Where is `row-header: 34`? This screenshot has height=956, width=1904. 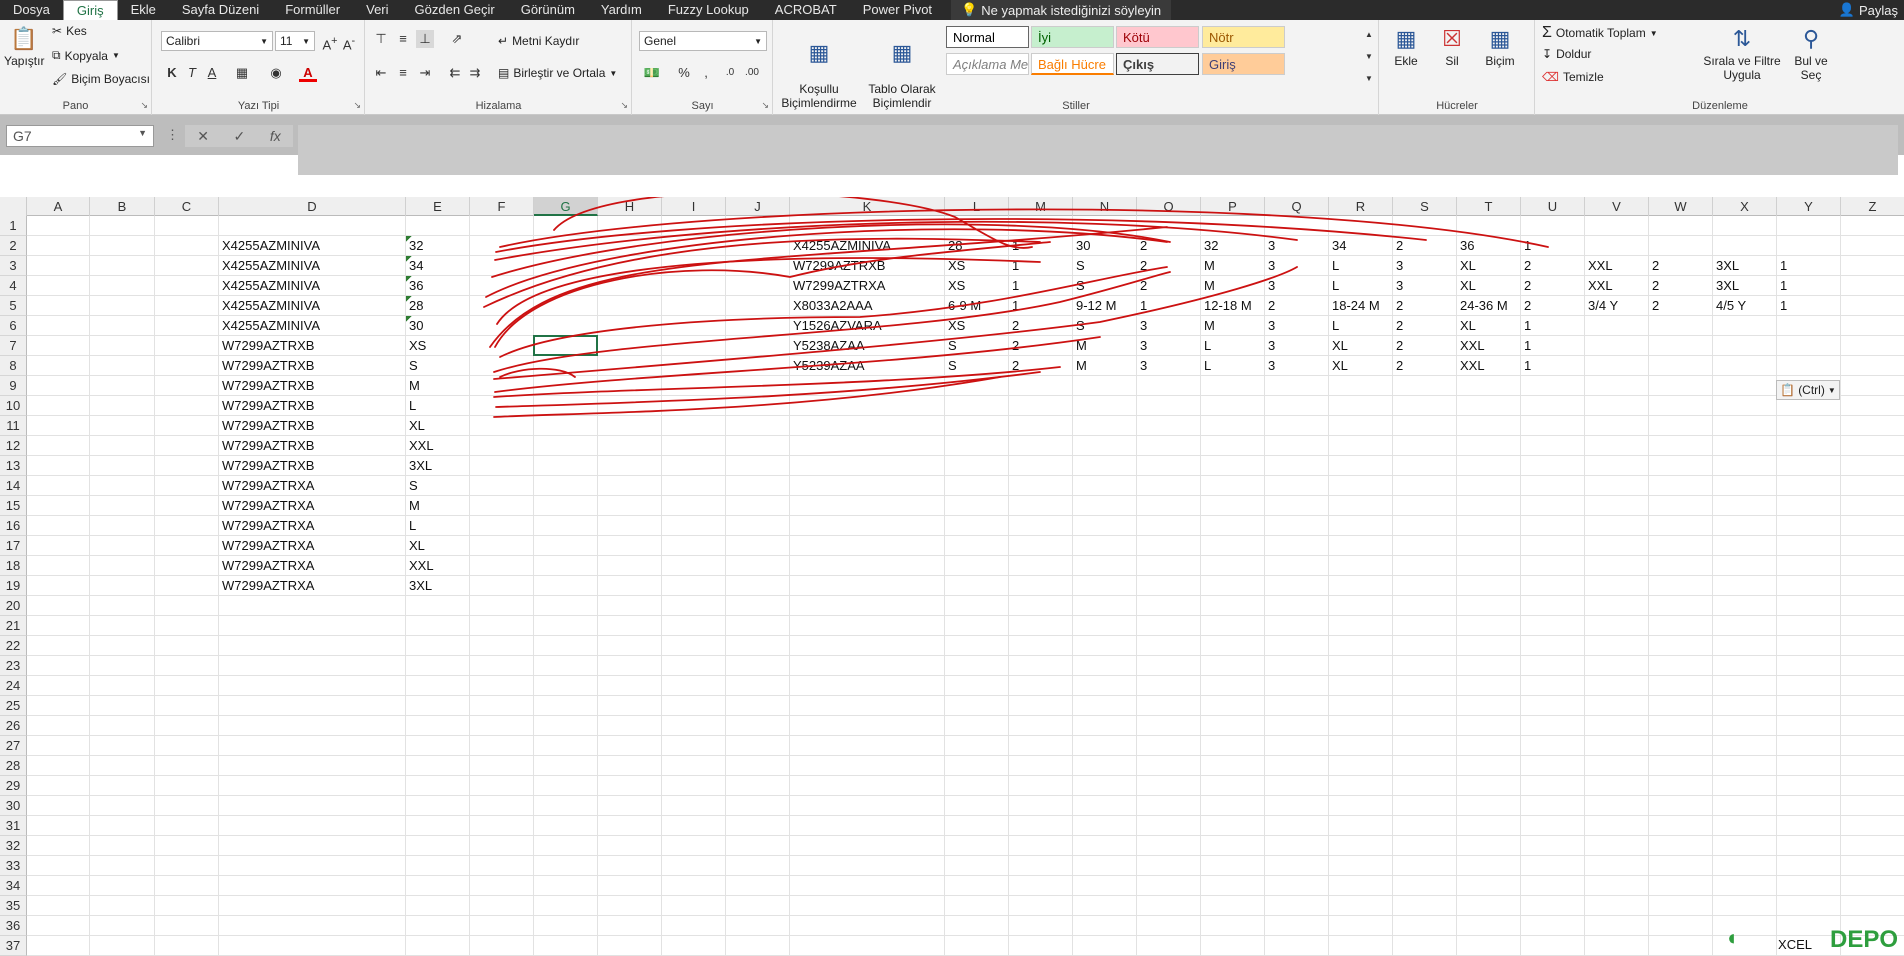
row-header: 34 is located at coordinates (13, 886).